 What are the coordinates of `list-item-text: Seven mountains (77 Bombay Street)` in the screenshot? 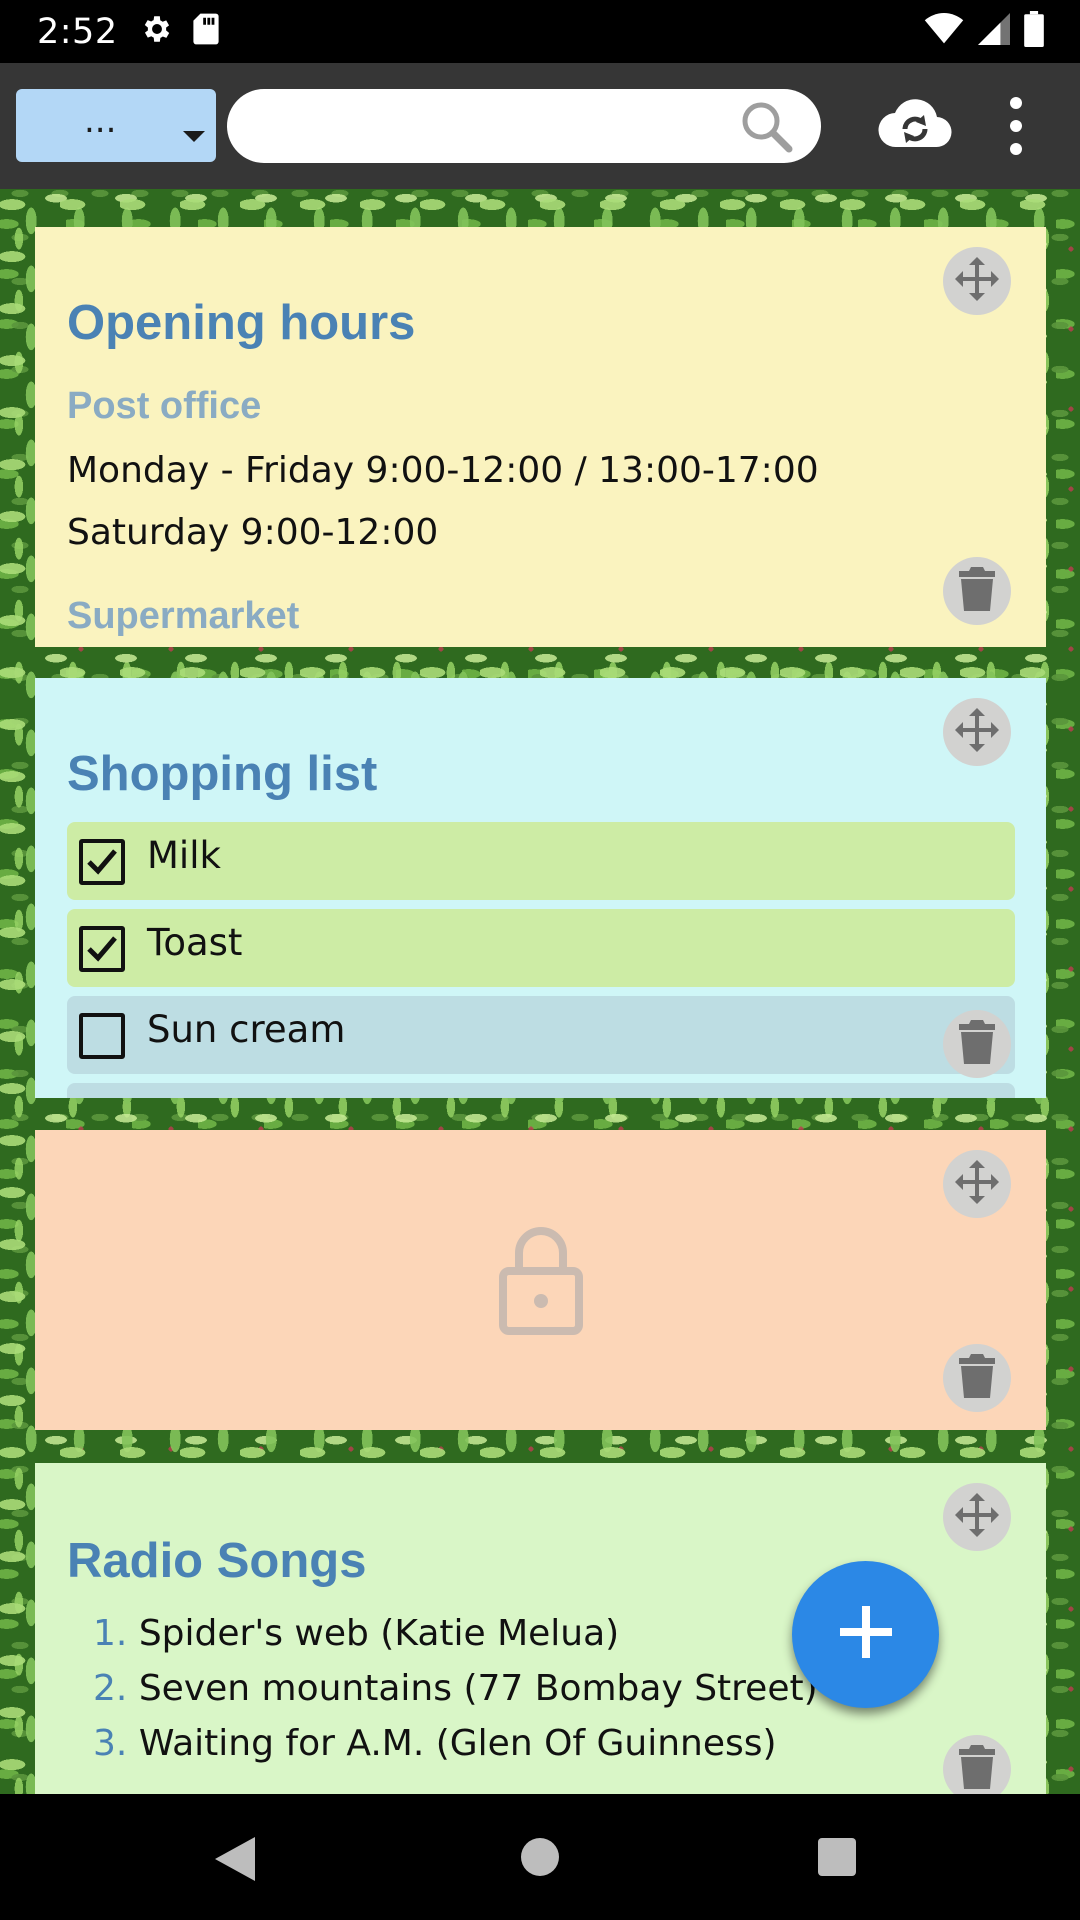 It's located at (478, 1688).